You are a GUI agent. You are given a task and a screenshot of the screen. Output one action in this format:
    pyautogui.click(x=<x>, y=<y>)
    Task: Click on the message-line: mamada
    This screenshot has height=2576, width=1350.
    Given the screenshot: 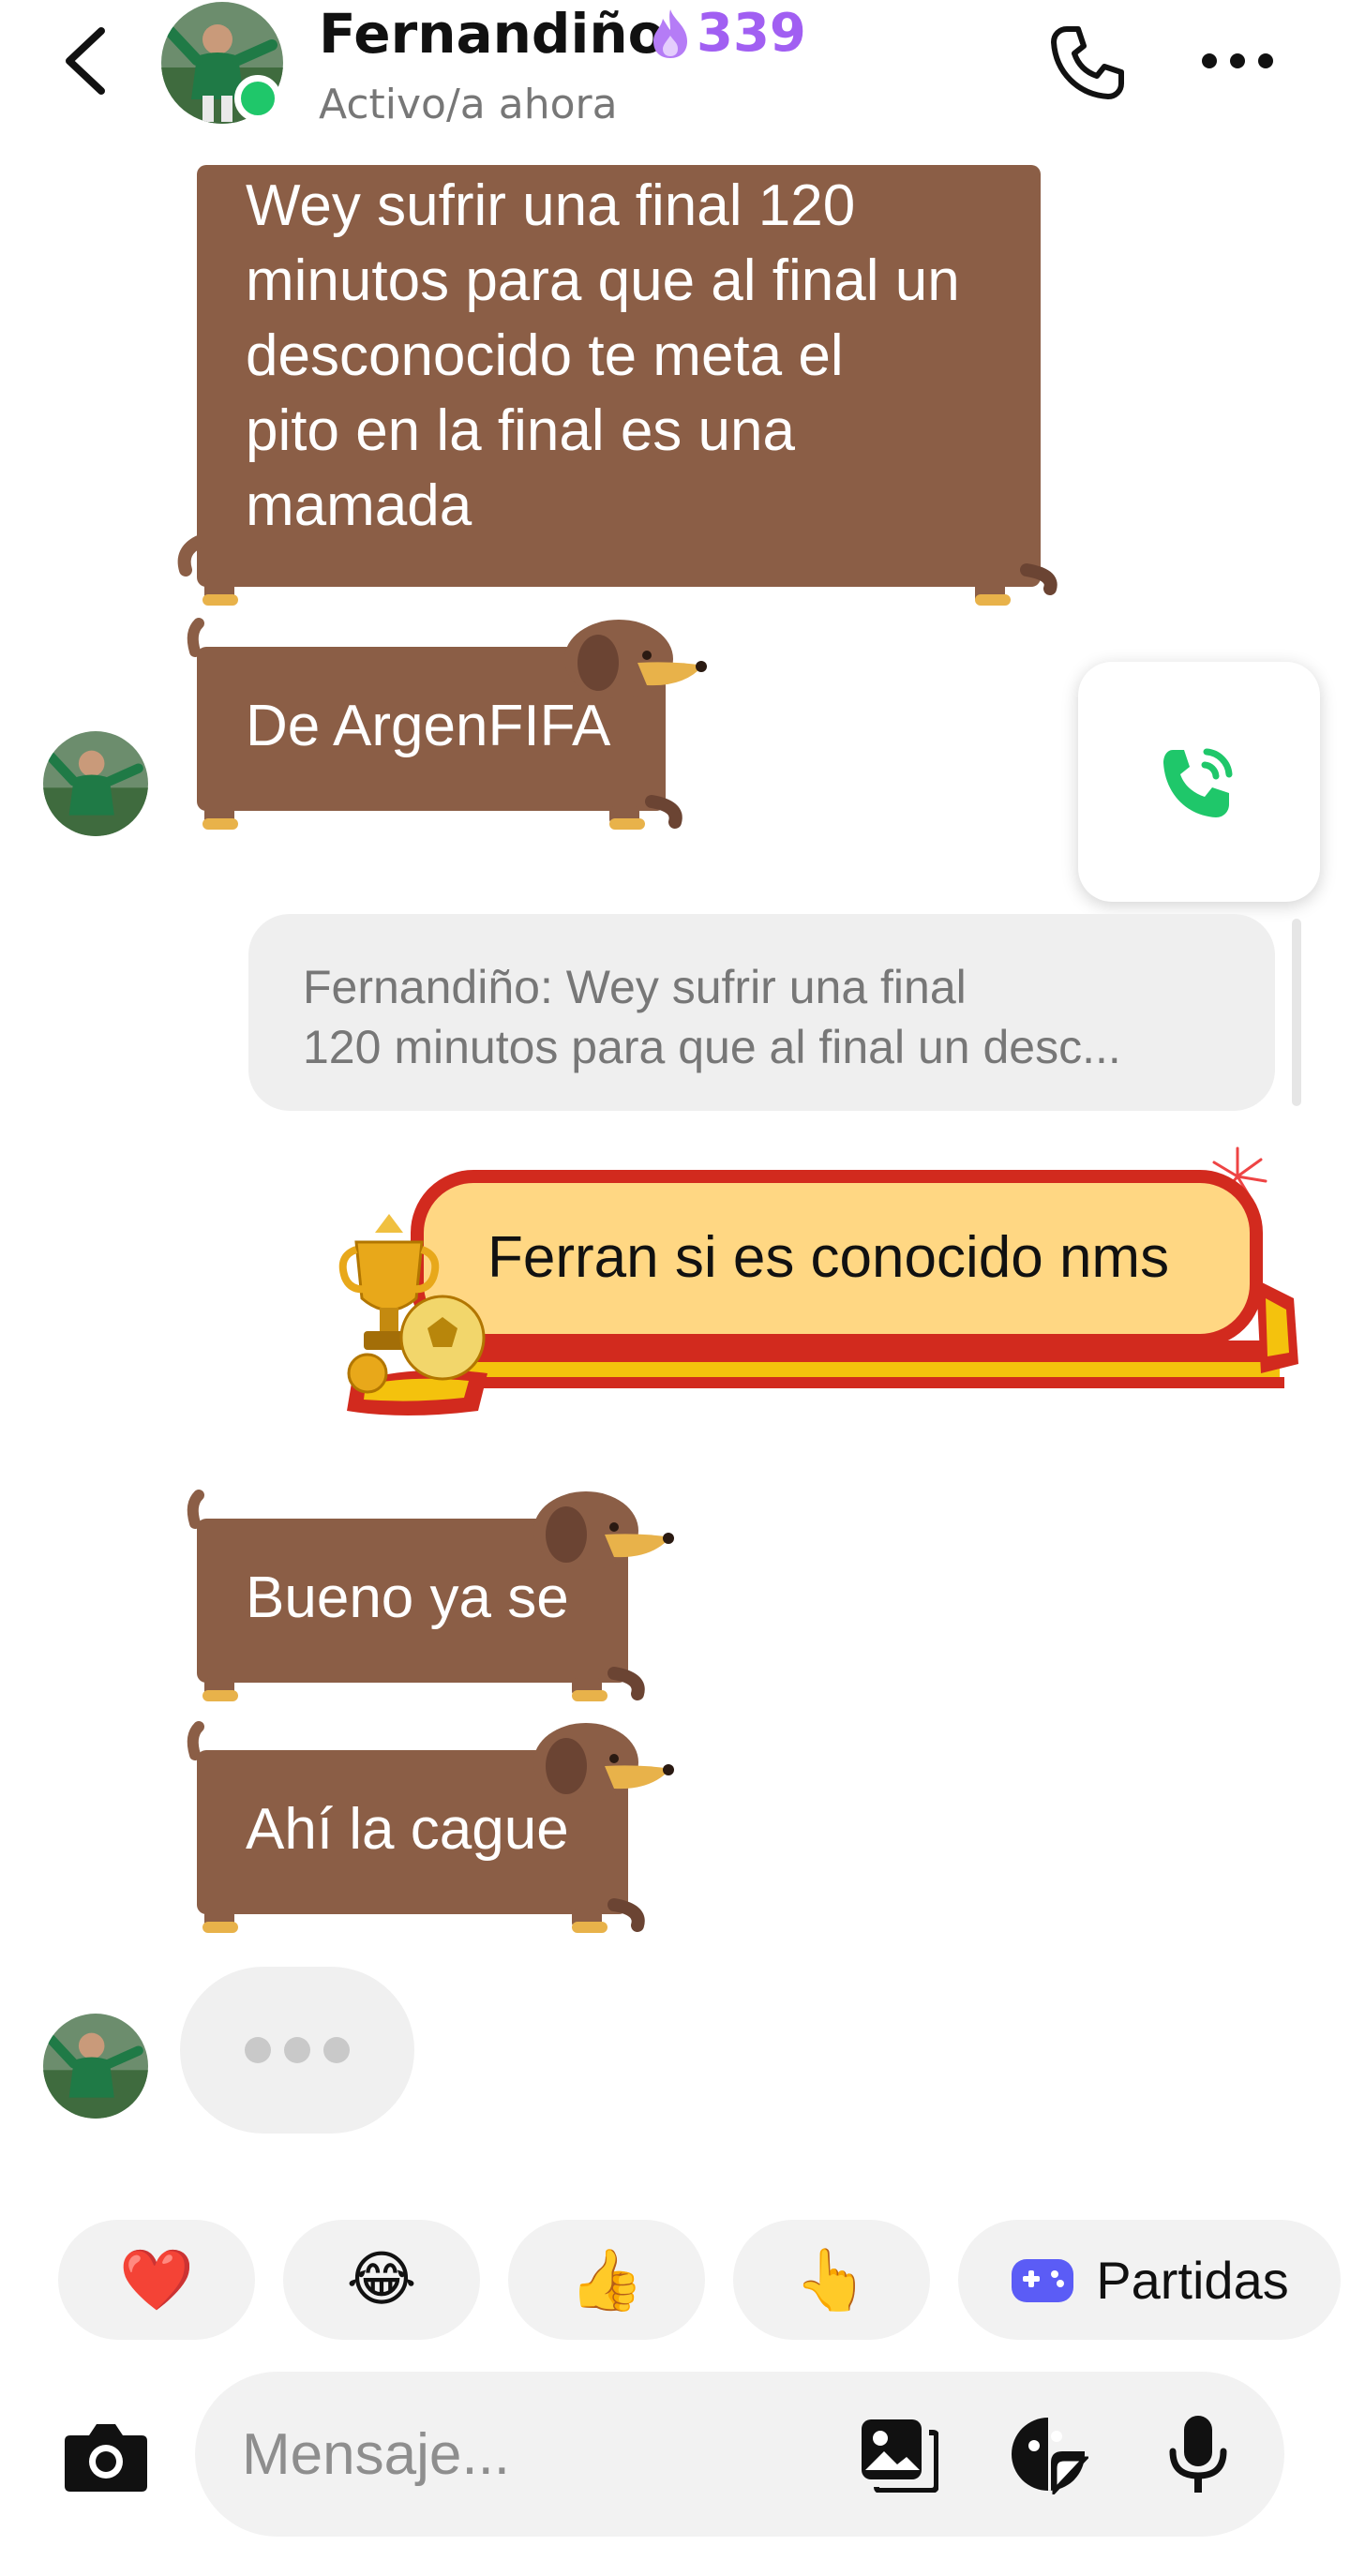 What is the action you would take?
    pyautogui.click(x=359, y=506)
    